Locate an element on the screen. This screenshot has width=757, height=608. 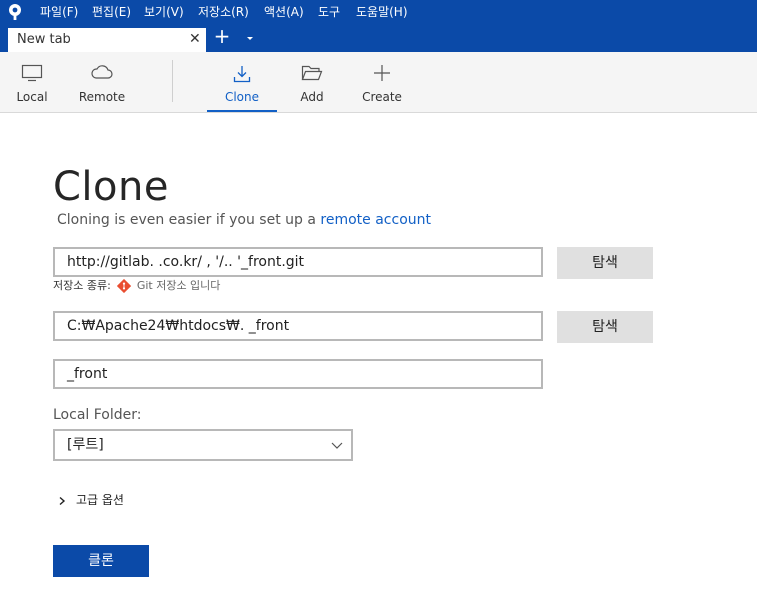
clone-tab-label: Clone is located at coordinates (242, 97).